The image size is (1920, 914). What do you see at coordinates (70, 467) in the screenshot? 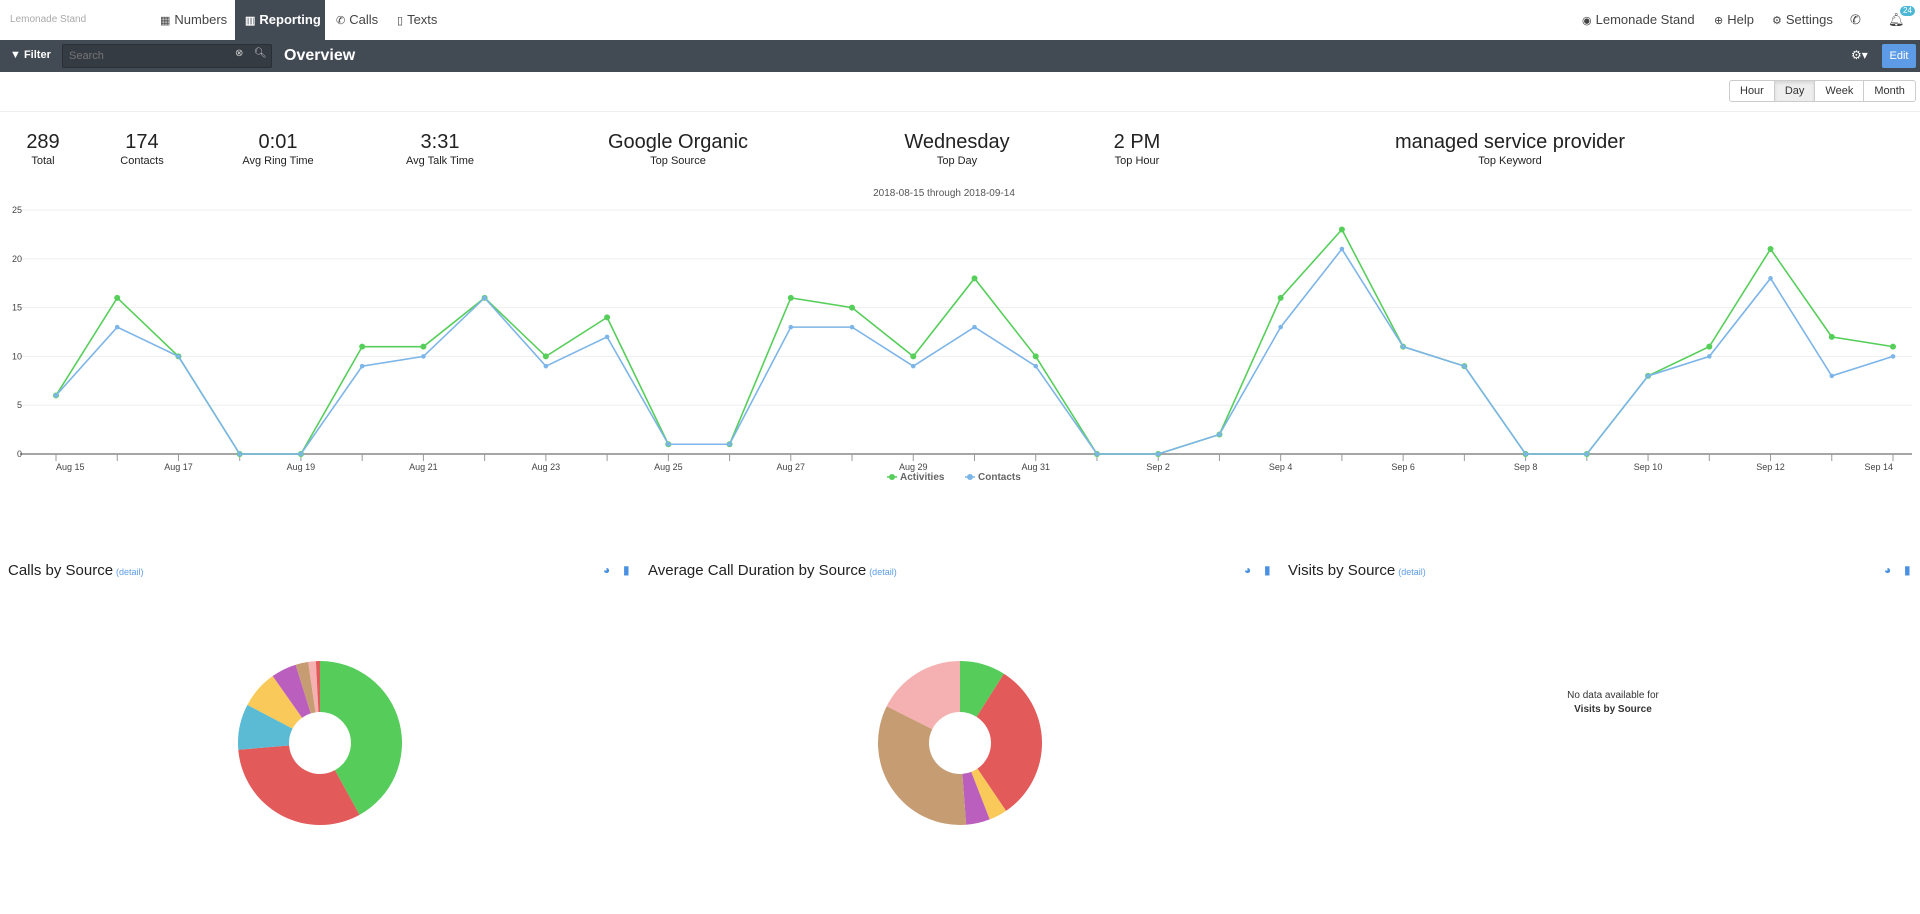
I see `x-tick-label: Aug 15` at bounding box center [70, 467].